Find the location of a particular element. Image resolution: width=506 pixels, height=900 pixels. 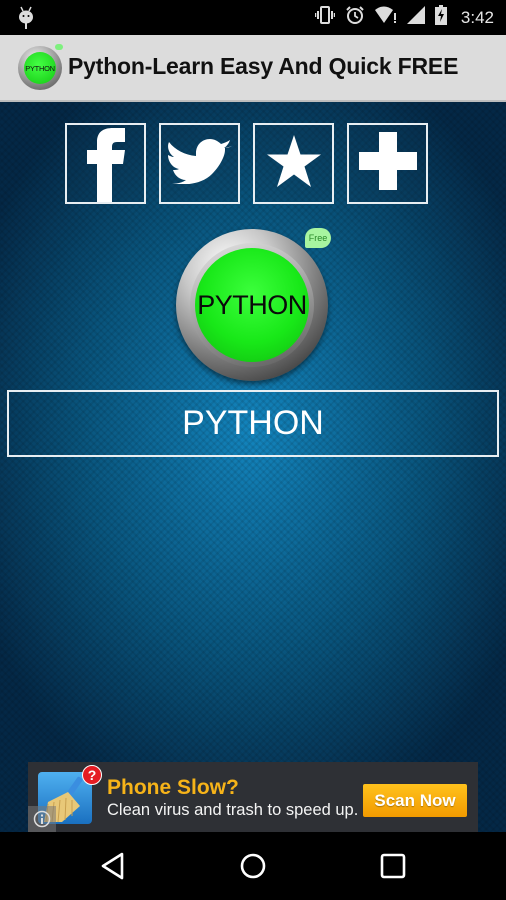

ad-subtext: Clean virus and trash to speed up. is located at coordinates (233, 810).